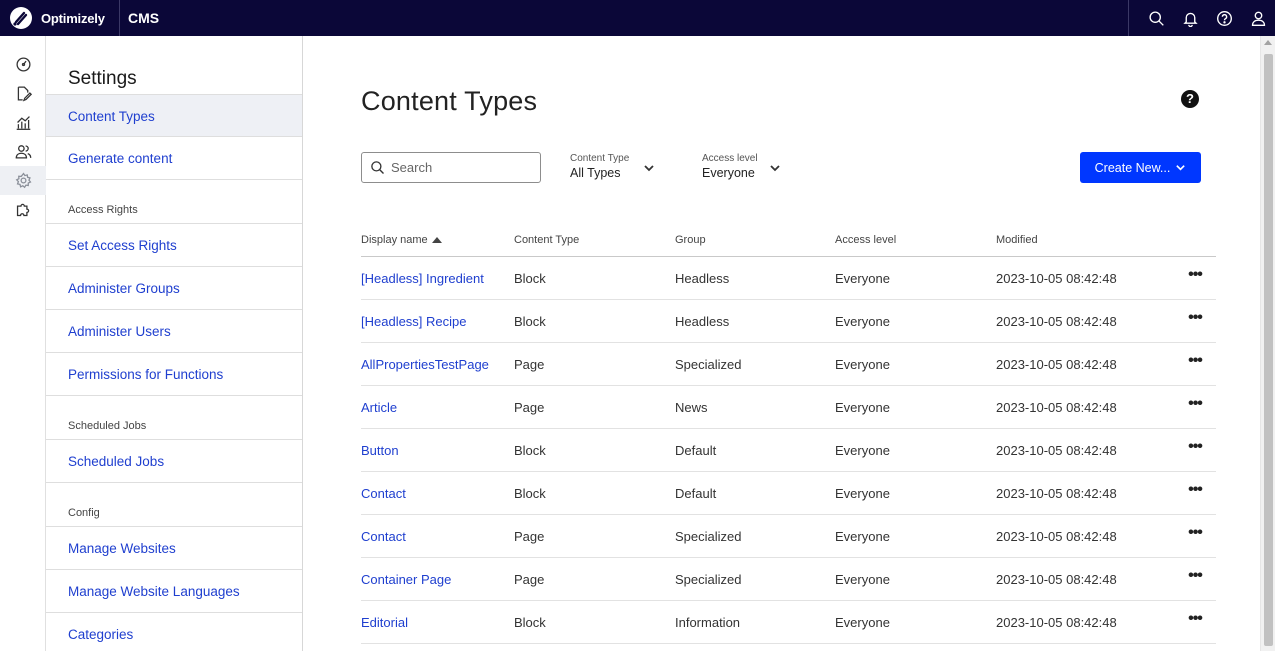  Describe the element at coordinates (23, 180) in the screenshot. I see `gear-icon` at that location.